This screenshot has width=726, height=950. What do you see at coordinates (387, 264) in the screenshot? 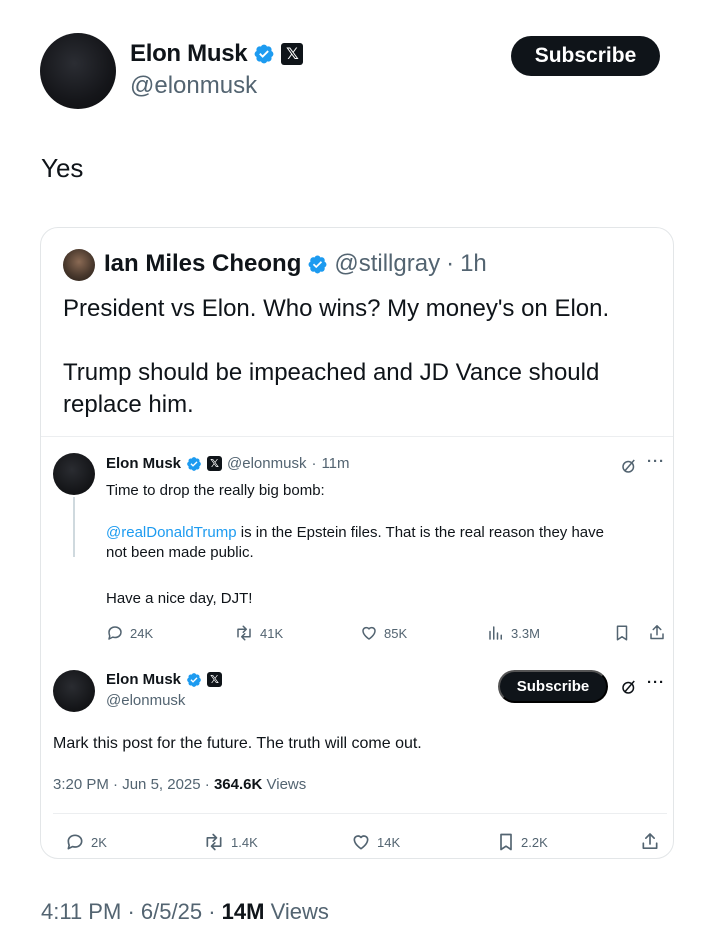
I see `quote-author-handle: @stillgray` at bounding box center [387, 264].